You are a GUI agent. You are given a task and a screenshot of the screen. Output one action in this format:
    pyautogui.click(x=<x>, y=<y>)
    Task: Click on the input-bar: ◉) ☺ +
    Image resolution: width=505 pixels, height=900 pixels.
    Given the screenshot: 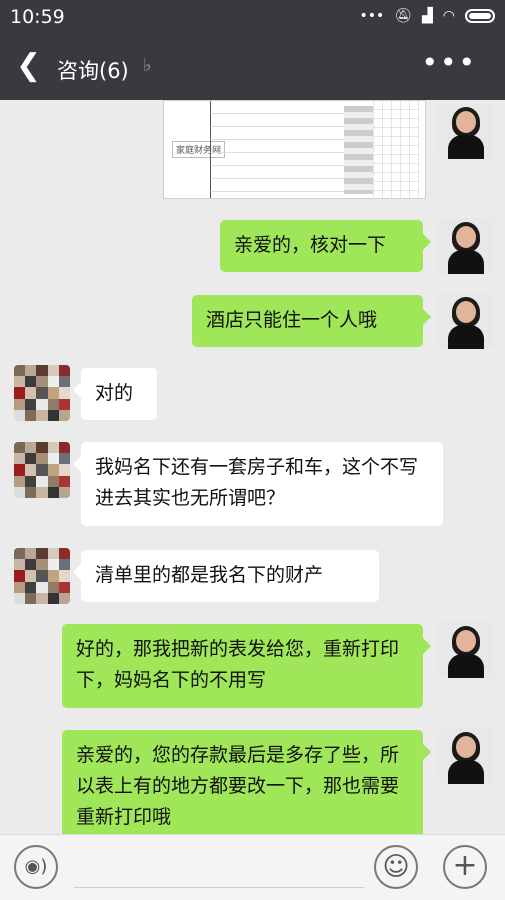 What is the action you would take?
    pyautogui.click(x=252, y=867)
    